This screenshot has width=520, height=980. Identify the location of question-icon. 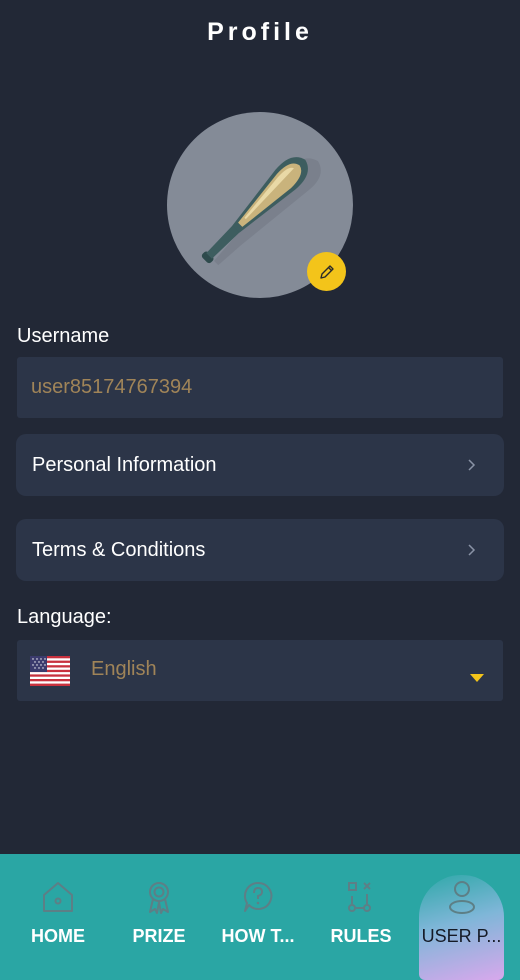
(258, 896).